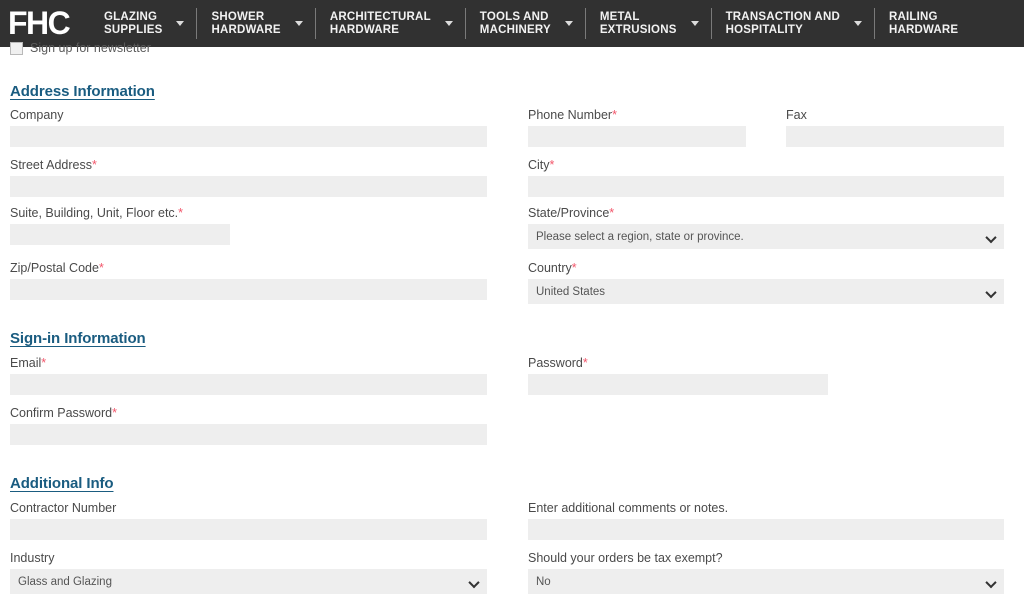 The image size is (1024, 612). I want to click on field-fax: Fax, so click(895, 127).